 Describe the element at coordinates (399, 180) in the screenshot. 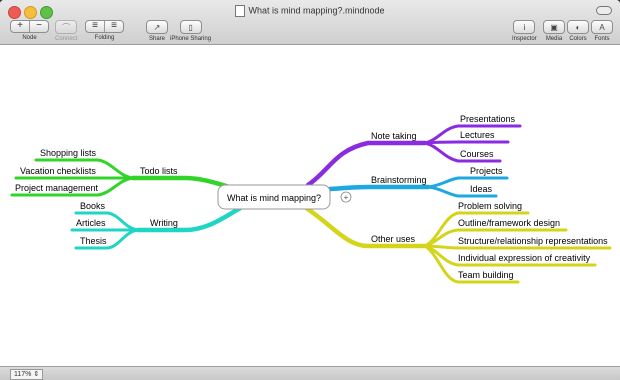

I see `branch-brainstorming: Brainstorming` at that location.